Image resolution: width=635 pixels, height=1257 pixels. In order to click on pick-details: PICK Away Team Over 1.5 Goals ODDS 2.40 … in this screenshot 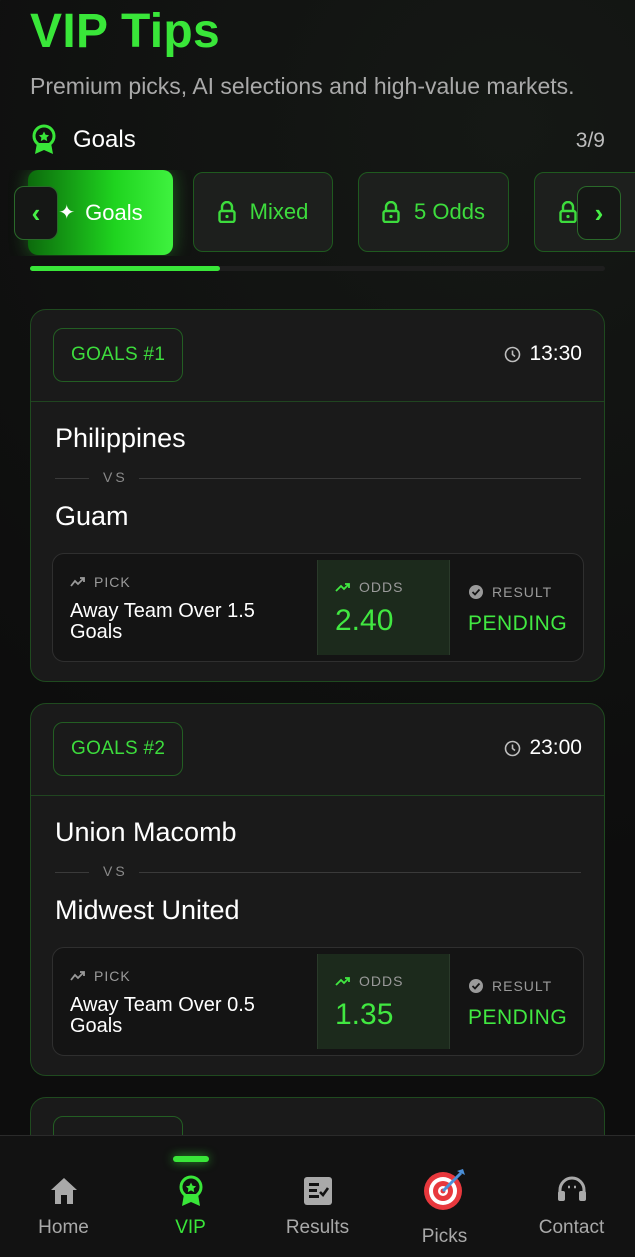, I will do `click(318, 607)`.